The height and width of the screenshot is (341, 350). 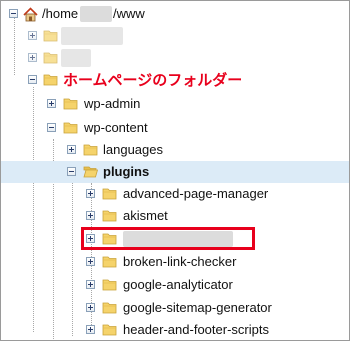 I want to click on root-path-prefix: /home, so click(x=60, y=13).